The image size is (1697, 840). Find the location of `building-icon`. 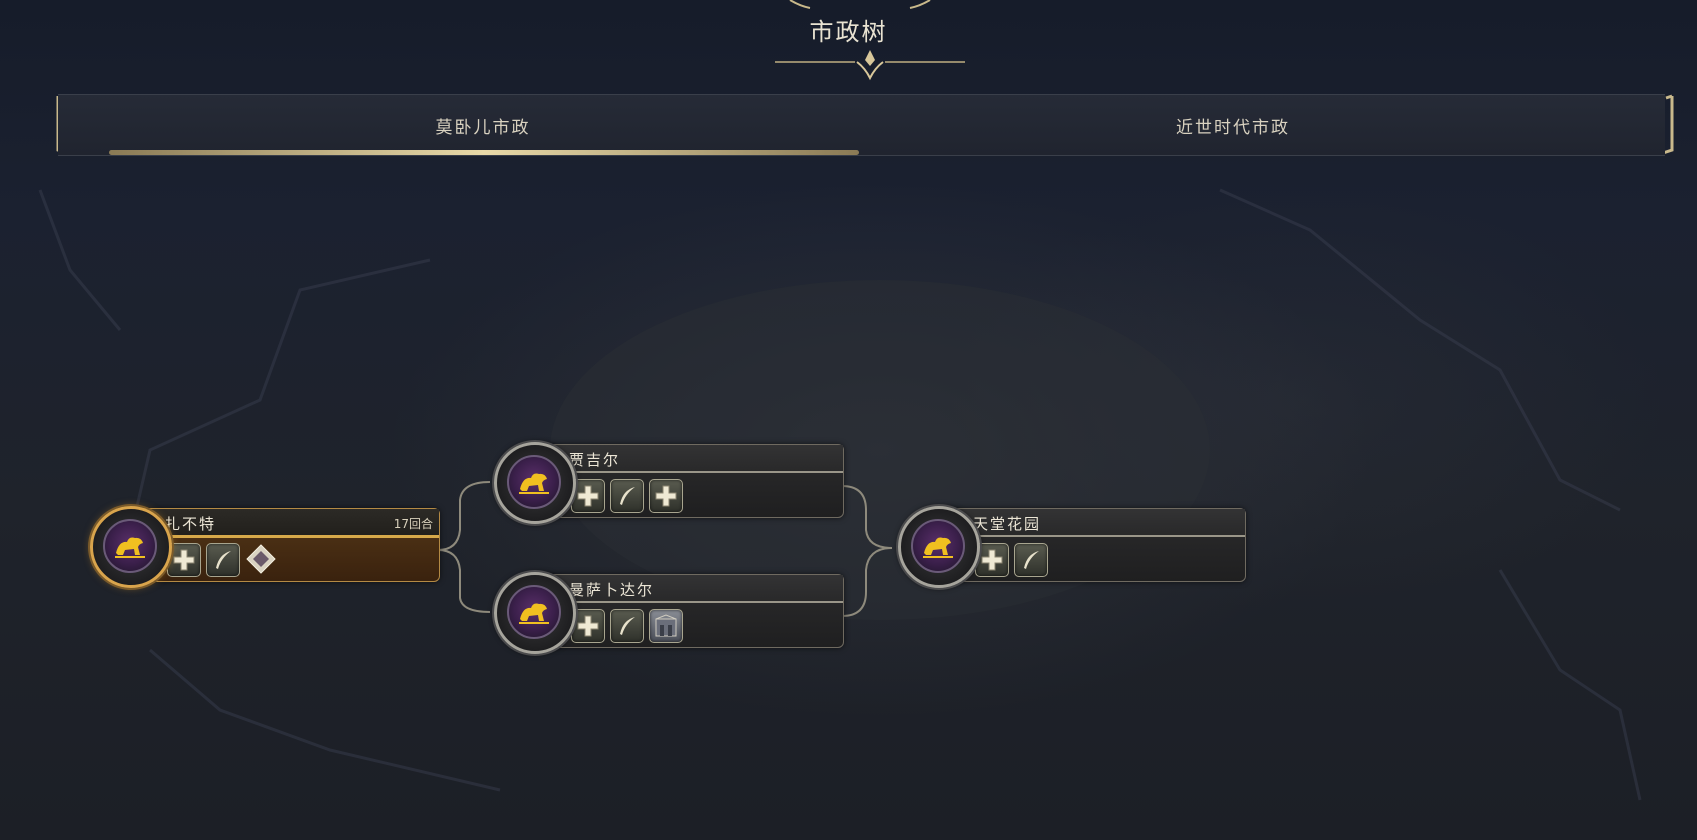

building-icon is located at coordinates (666, 626).